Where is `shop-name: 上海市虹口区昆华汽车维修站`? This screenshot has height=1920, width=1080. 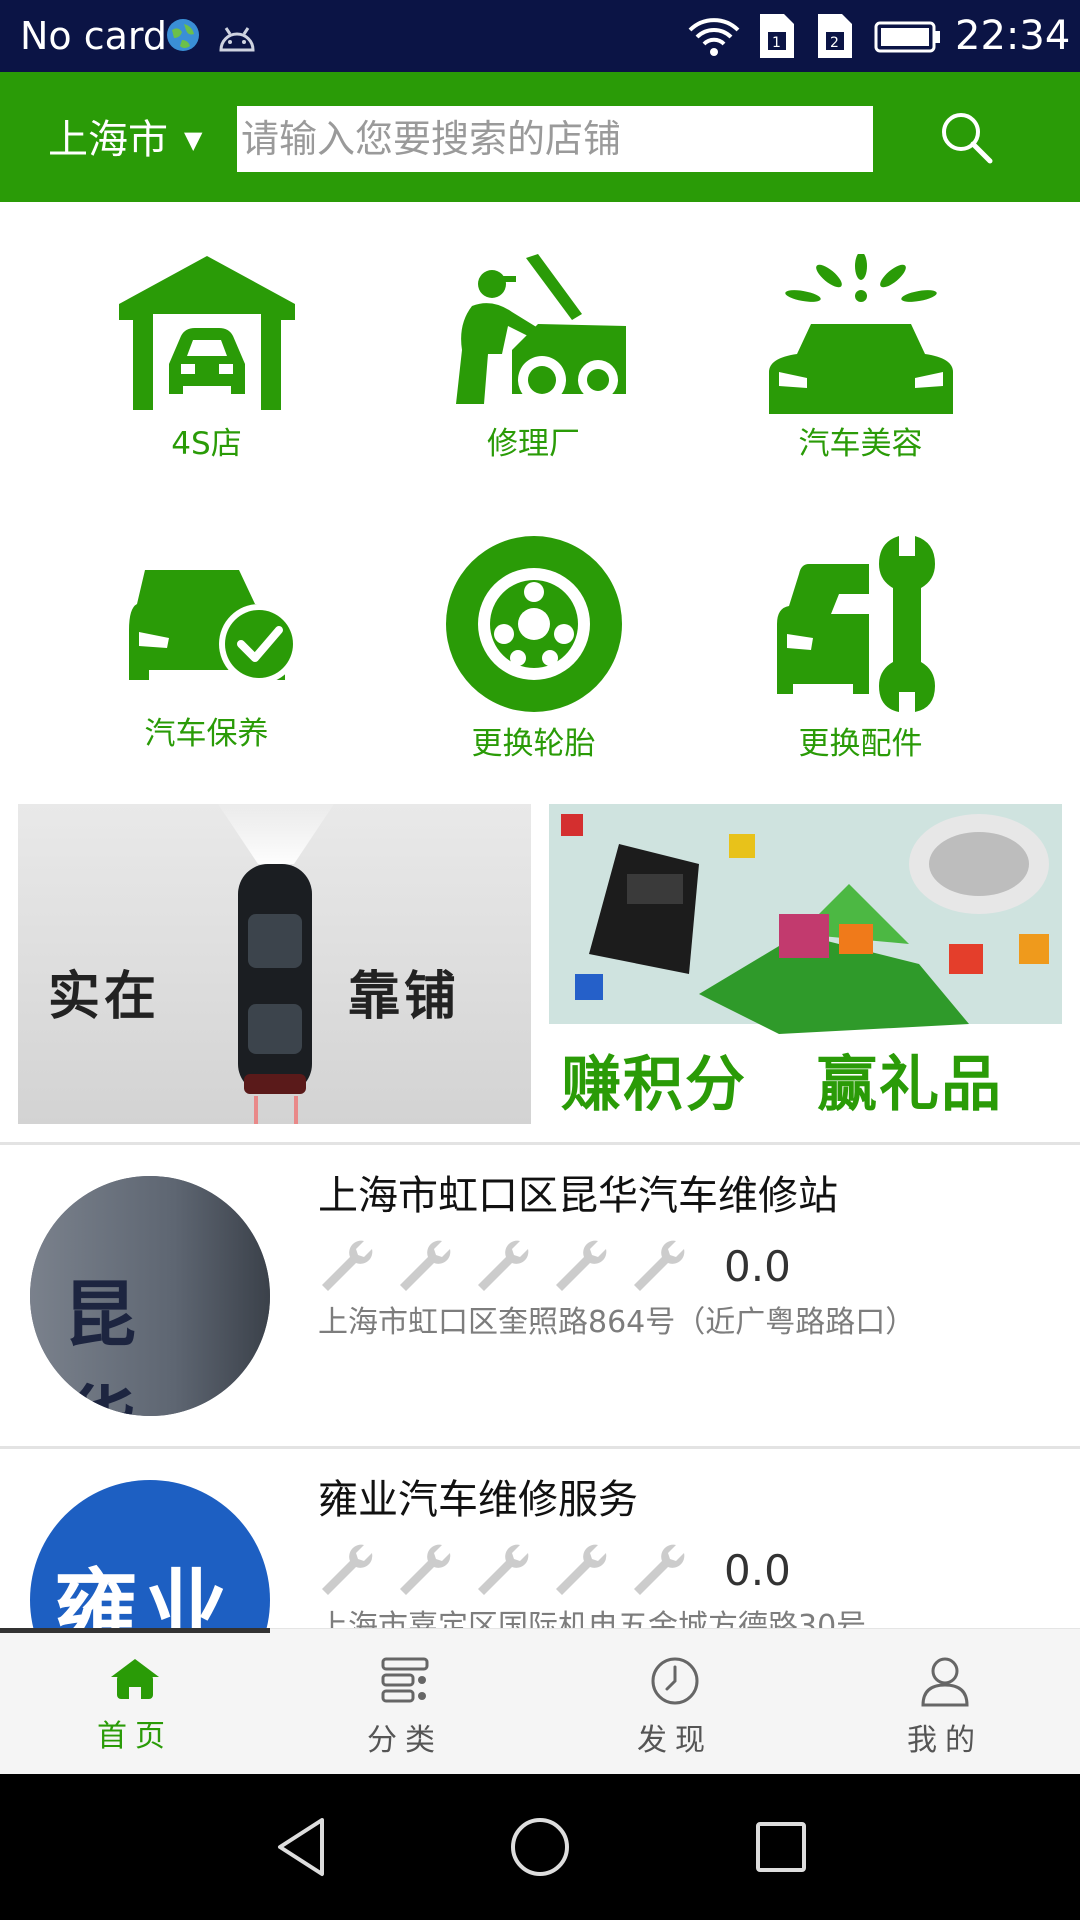
shop-name: 上海市虹口区昆华汽车维修站 is located at coordinates (578, 1196).